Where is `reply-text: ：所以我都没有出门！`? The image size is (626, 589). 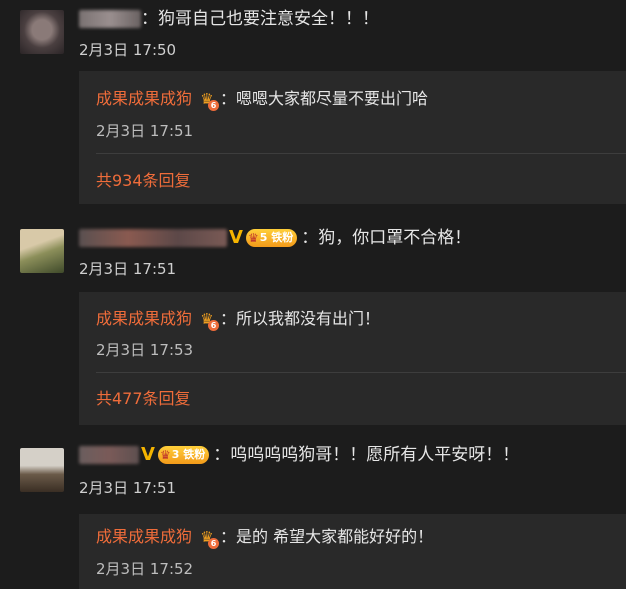 reply-text: ：所以我都没有出门！ is located at coordinates (300, 318).